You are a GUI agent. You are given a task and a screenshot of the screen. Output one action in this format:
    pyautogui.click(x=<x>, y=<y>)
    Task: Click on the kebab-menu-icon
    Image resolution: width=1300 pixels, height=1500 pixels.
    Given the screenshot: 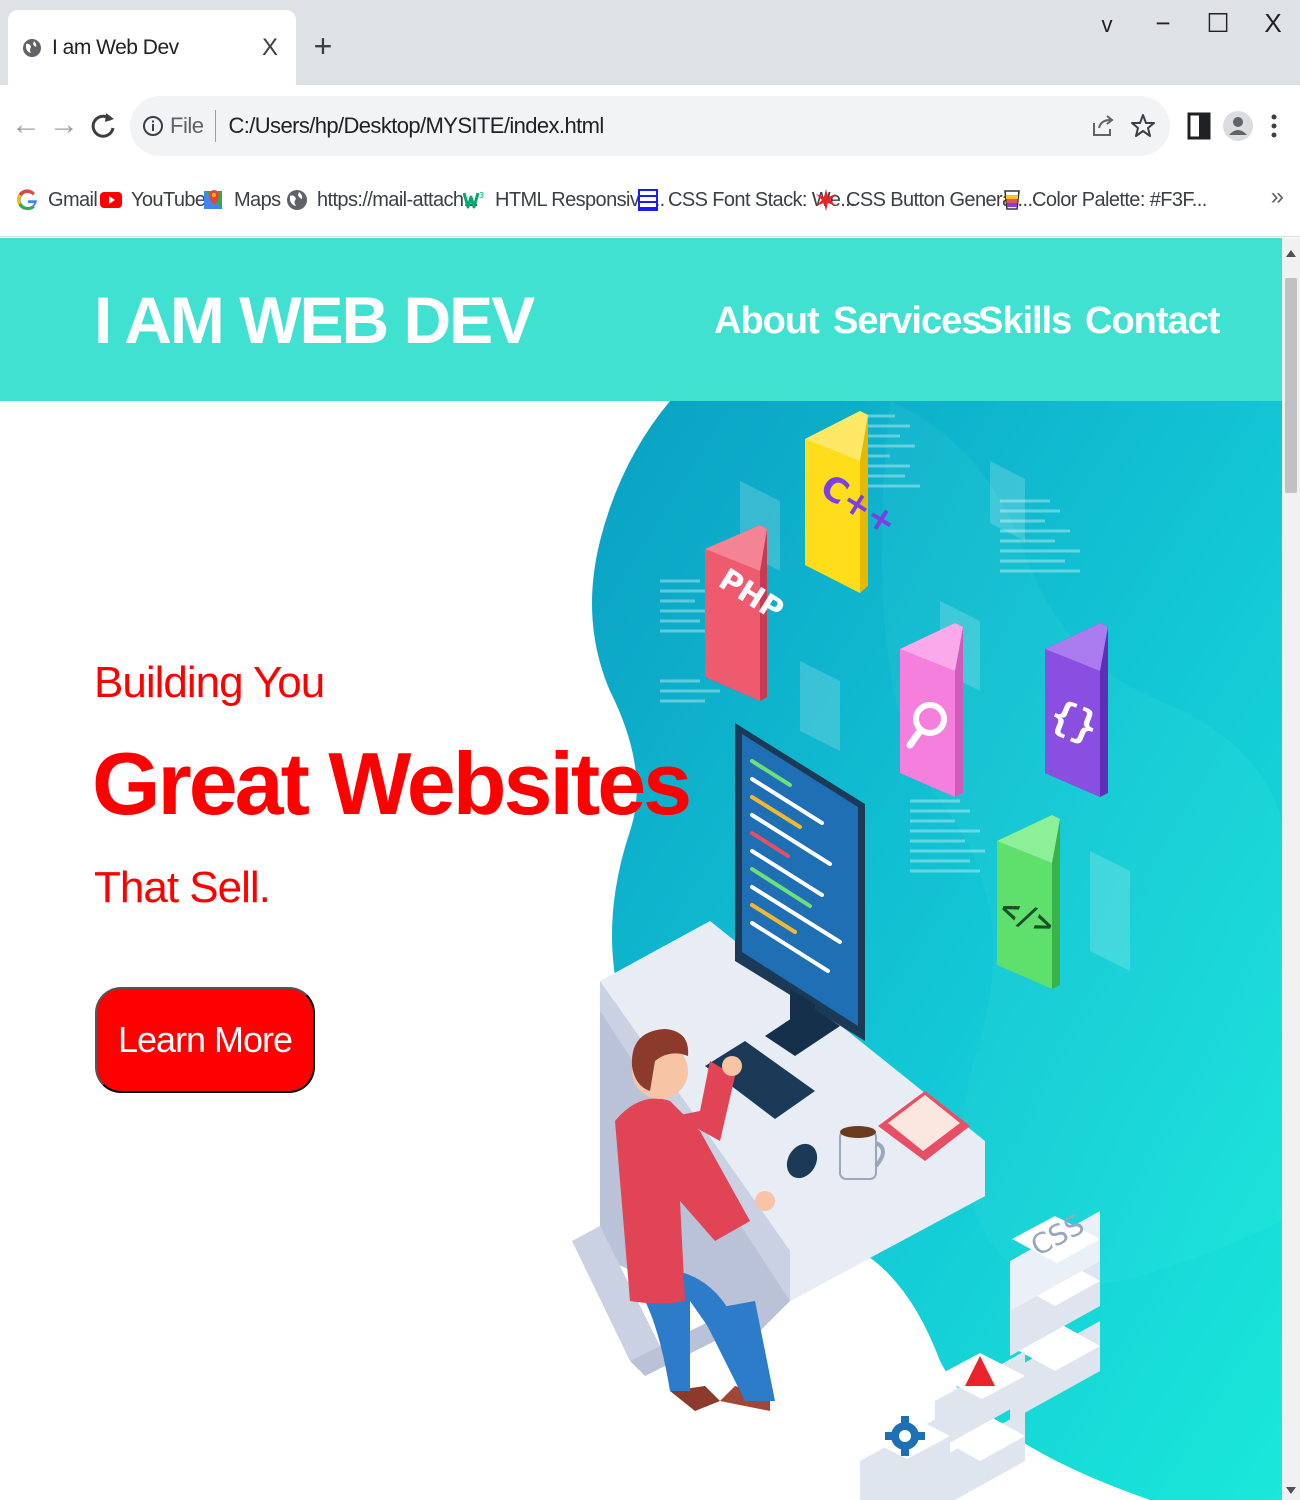 What is the action you would take?
    pyautogui.click(x=1274, y=126)
    